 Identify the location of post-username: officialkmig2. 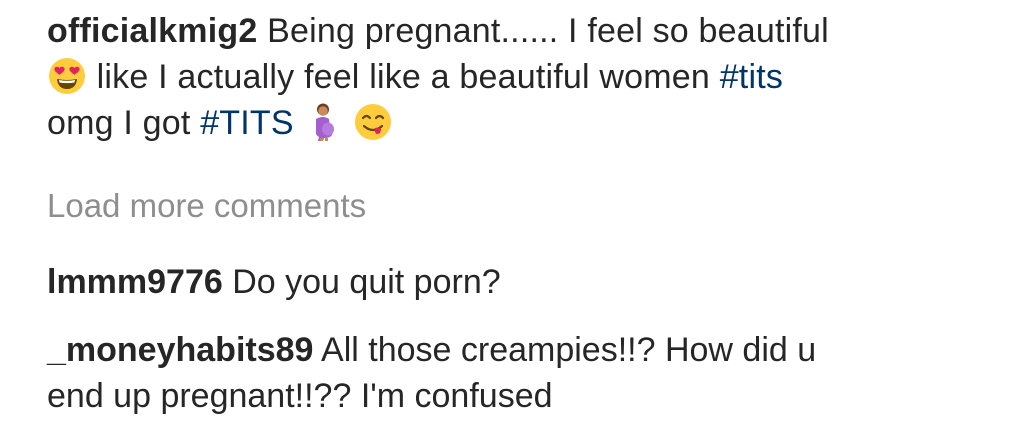
(152, 31).